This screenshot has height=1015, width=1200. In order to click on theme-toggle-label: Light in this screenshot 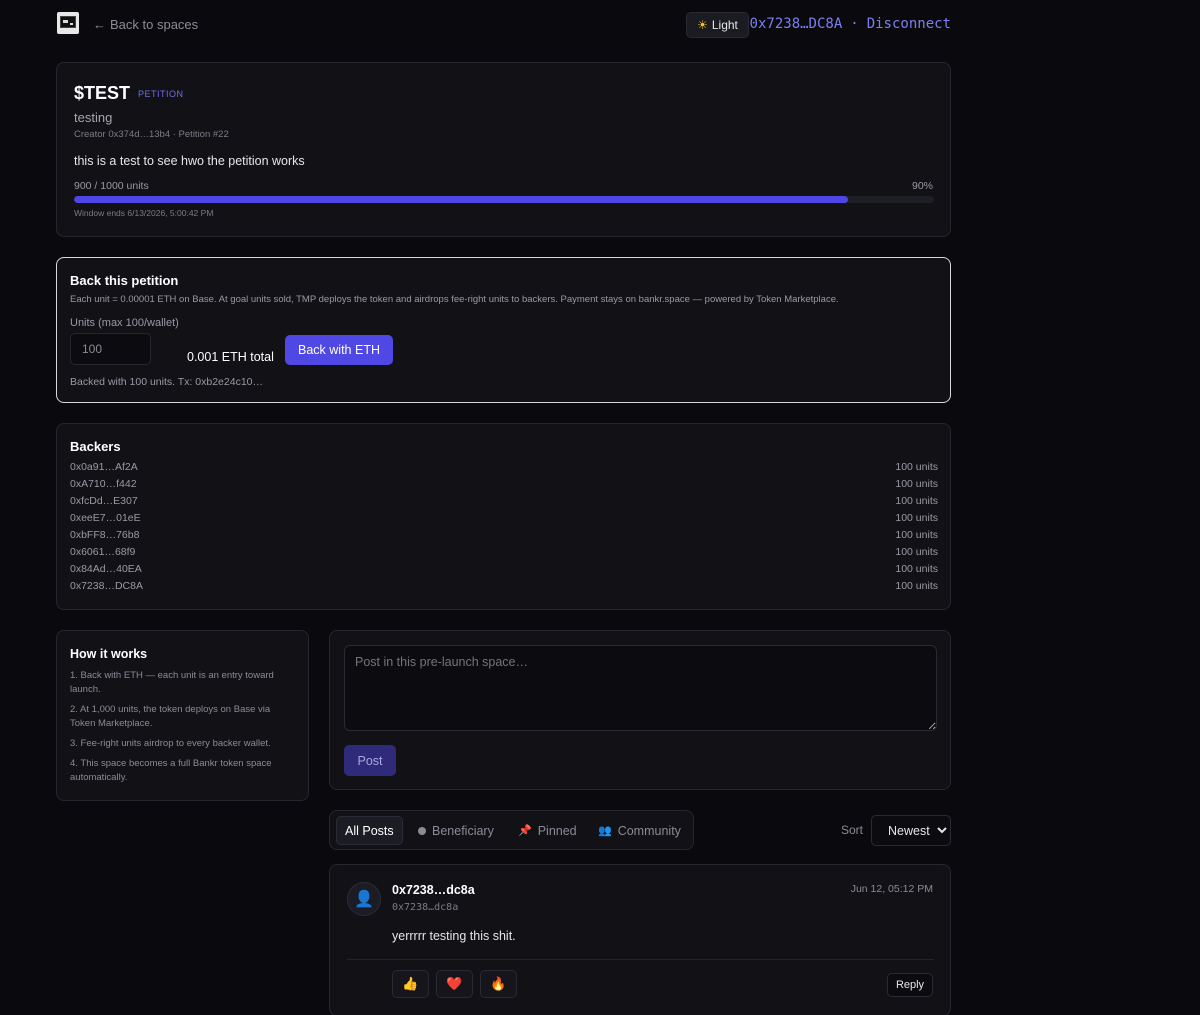, I will do `click(724, 25)`.